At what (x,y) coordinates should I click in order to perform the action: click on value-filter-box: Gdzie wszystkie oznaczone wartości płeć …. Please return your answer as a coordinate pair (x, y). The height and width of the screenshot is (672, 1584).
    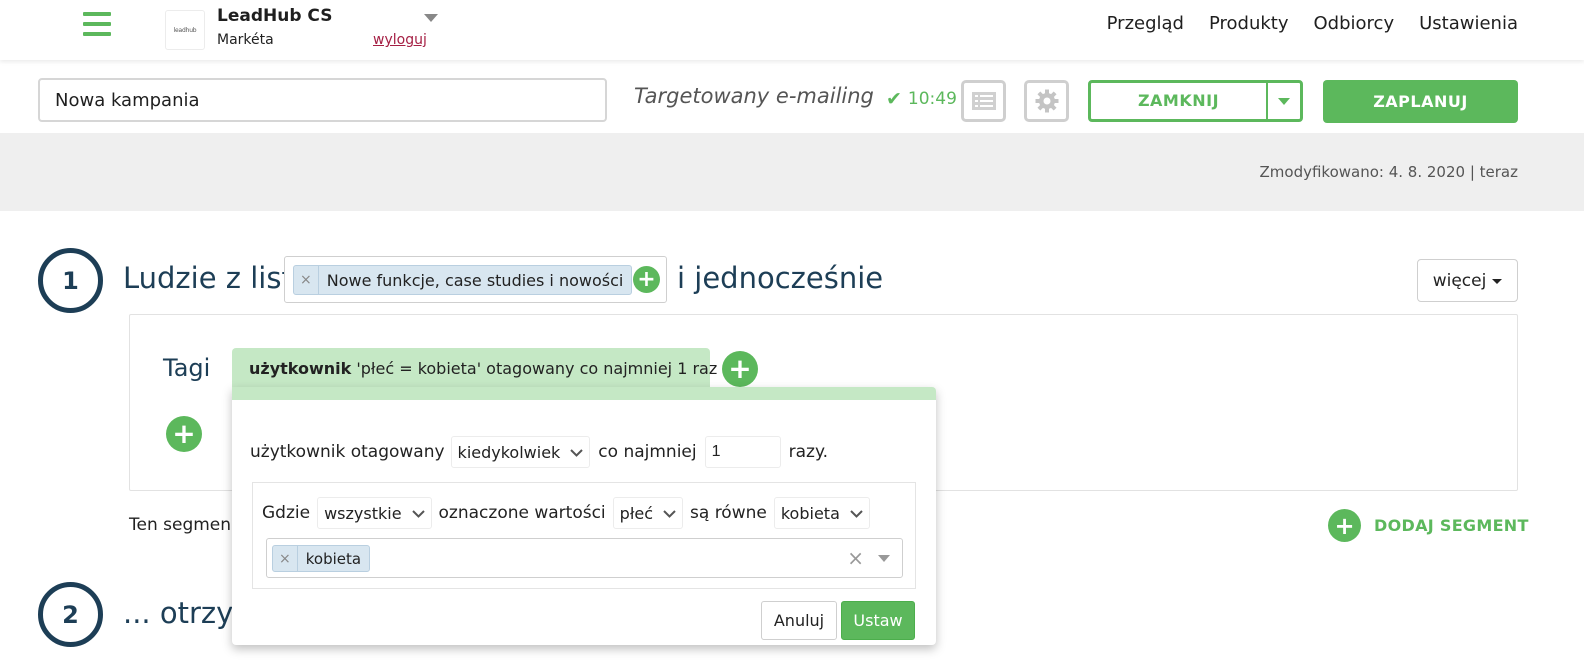
    Looking at the image, I should click on (584, 535).